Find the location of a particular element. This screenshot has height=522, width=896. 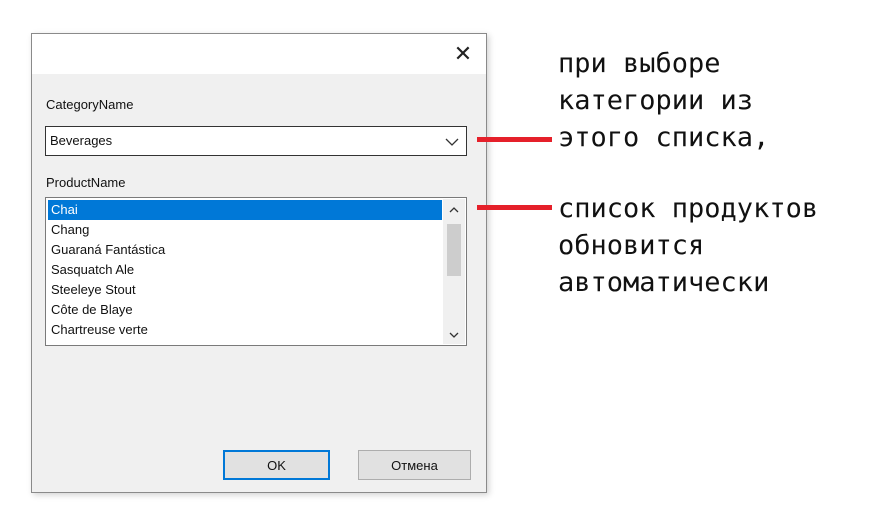

list-item: Côte de Blaye is located at coordinates (245, 310).